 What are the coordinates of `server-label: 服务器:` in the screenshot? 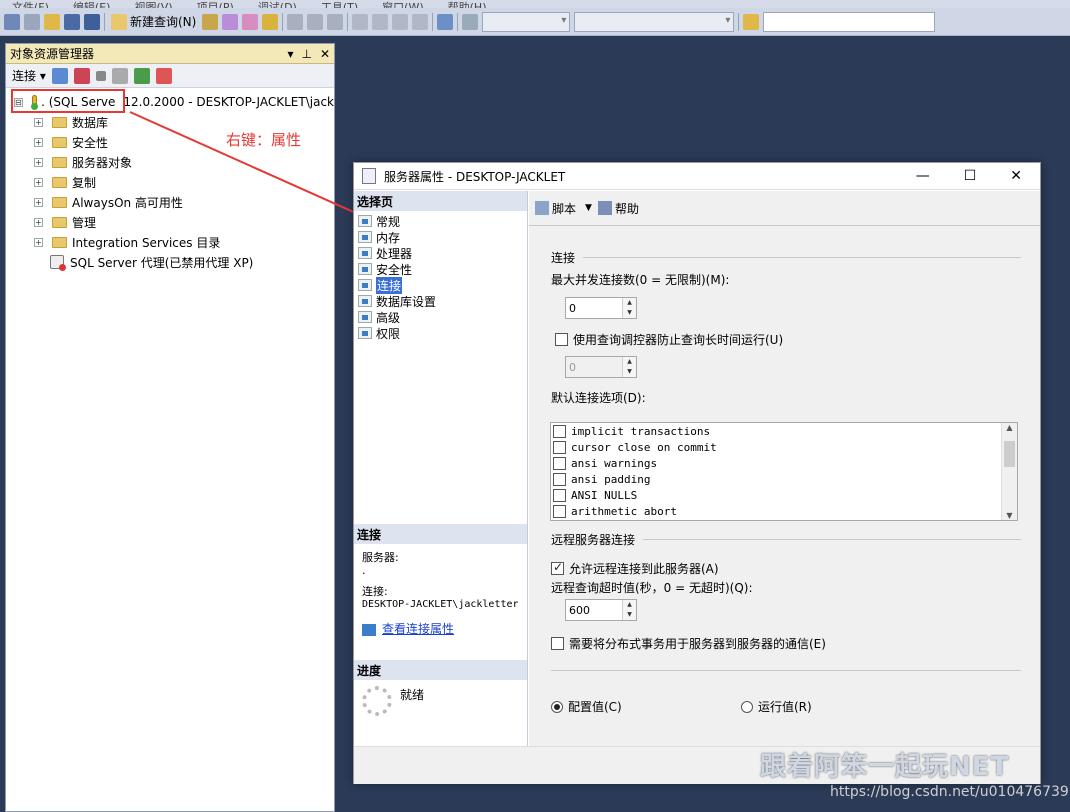 It's located at (380, 557).